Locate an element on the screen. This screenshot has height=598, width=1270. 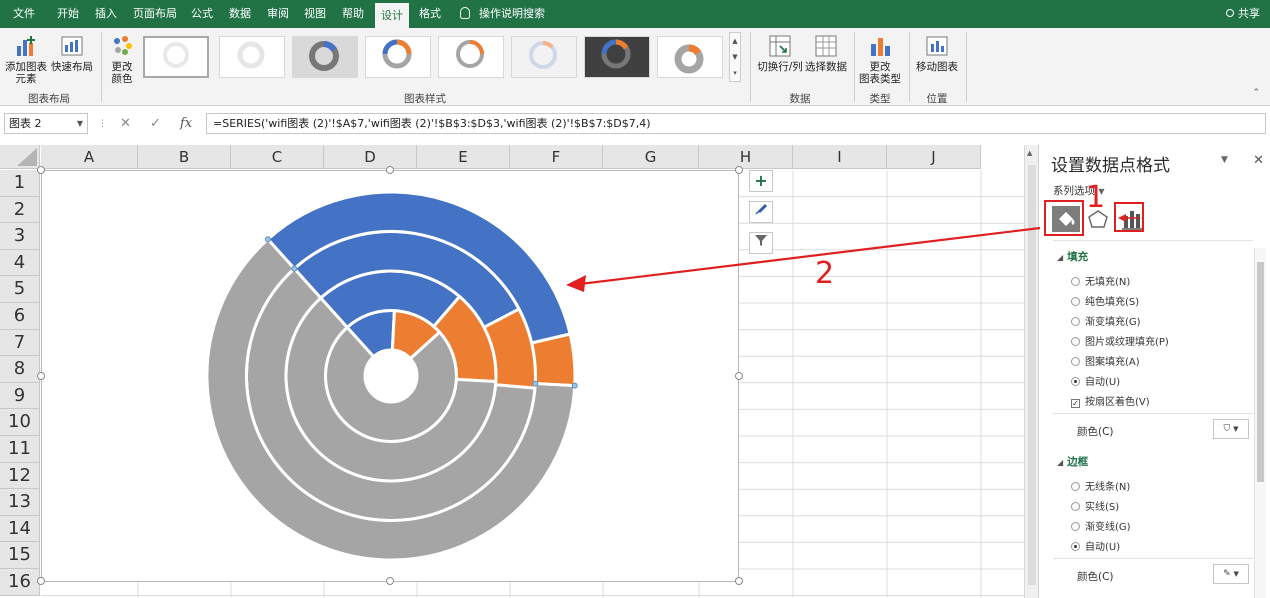
tab-help: 帮助 is located at coordinates (353, 14).